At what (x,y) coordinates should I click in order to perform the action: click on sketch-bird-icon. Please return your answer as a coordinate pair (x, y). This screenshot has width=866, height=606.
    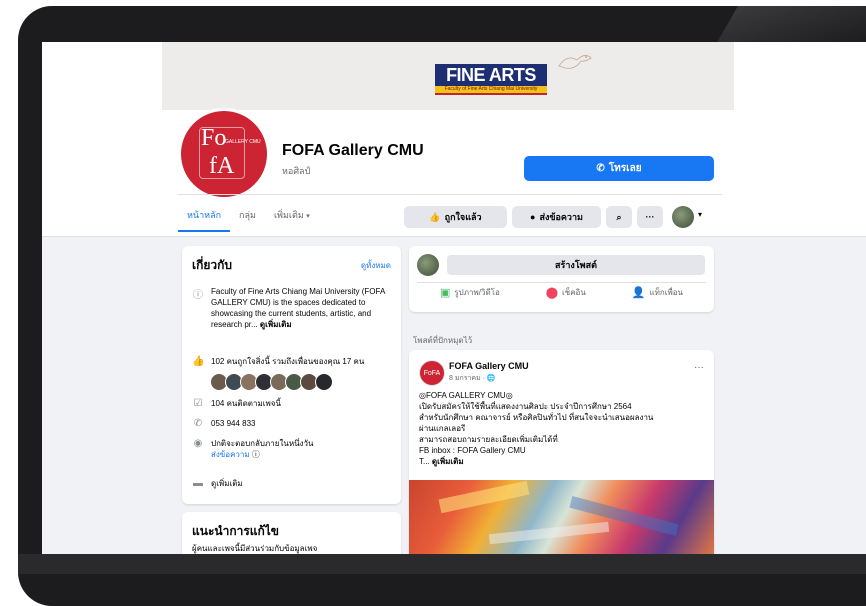
    Looking at the image, I should click on (575, 62).